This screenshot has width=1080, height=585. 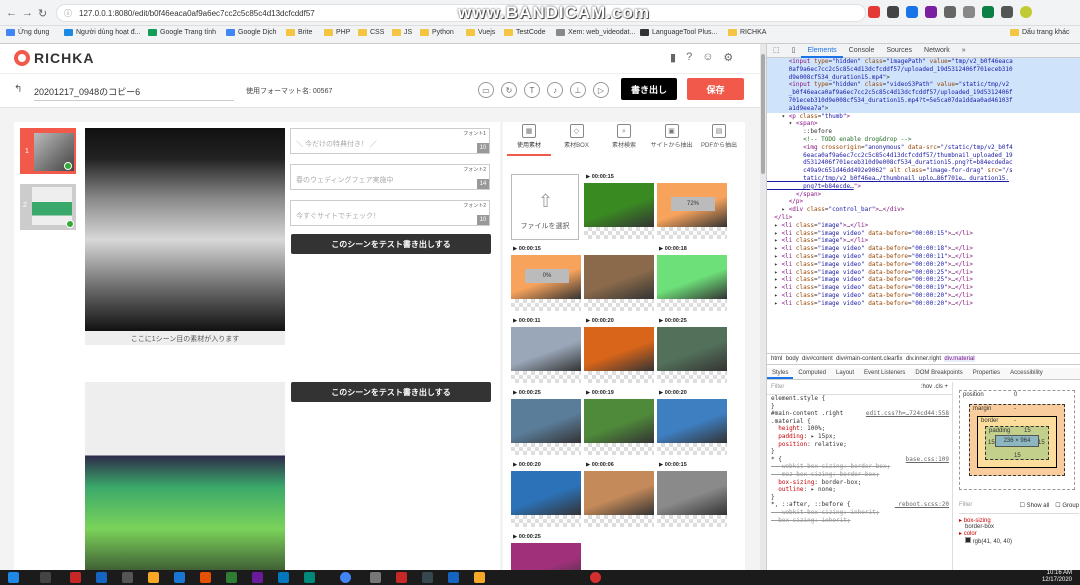 What do you see at coordinates (817, 359) in the screenshot?
I see `crumb-item: div#content` at bounding box center [817, 359].